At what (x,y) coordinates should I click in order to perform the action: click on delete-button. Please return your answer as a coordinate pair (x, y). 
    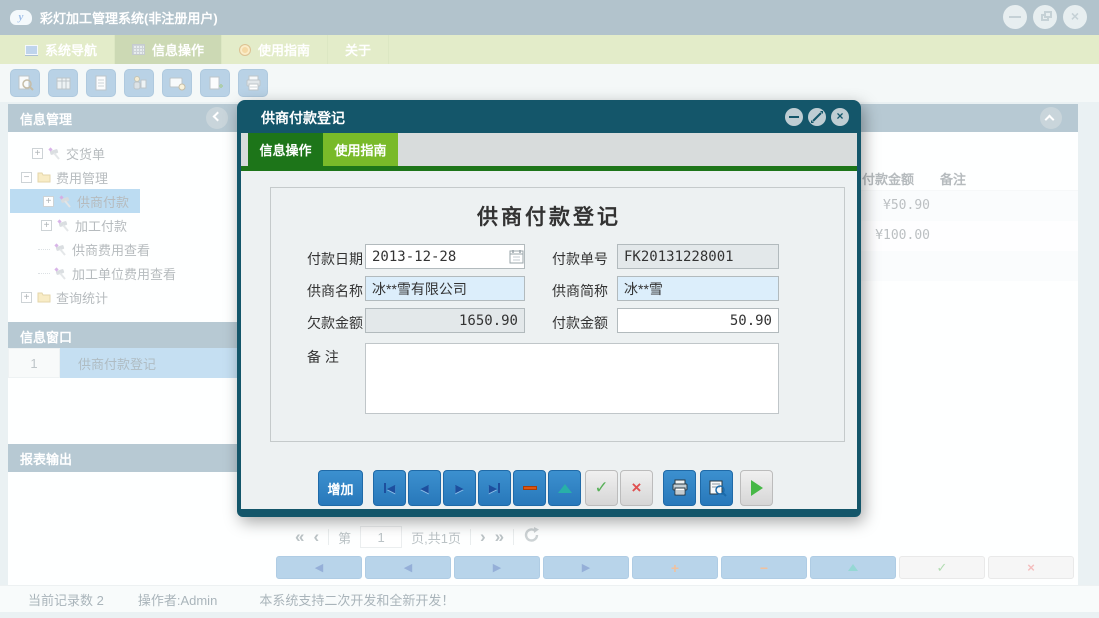
    Looking at the image, I should click on (529, 488).